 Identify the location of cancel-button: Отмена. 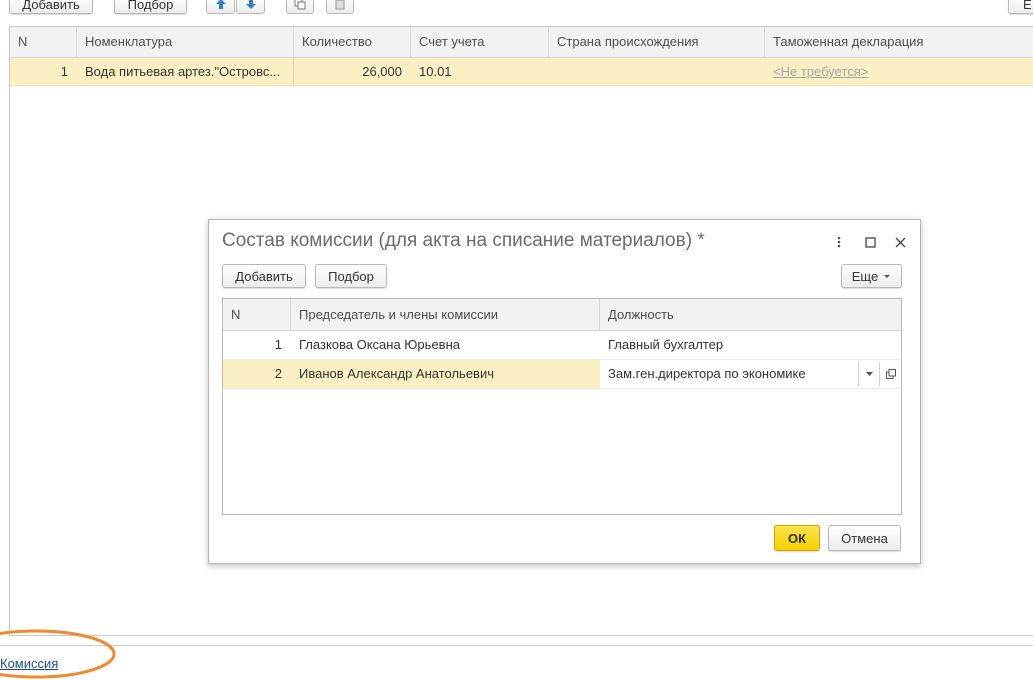
(864, 538).